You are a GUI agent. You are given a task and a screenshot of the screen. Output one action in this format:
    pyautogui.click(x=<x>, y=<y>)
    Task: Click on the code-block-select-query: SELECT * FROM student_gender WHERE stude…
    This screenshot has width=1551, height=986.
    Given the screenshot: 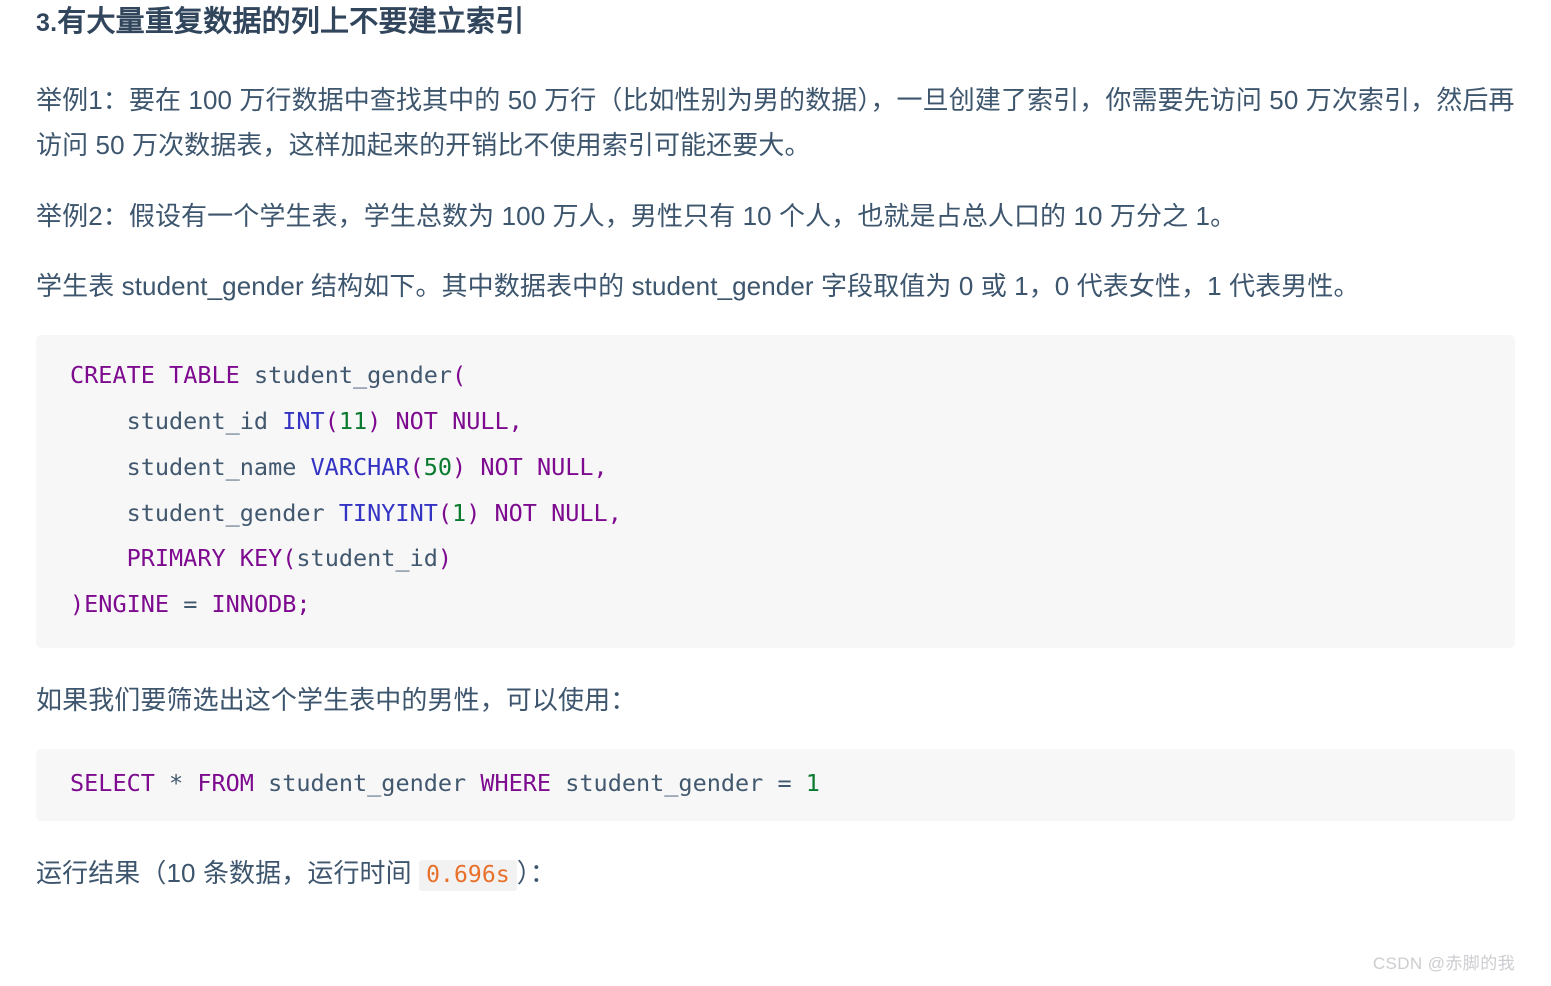 What is the action you would take?
    pyautogui.click(x=775, y=784)
    